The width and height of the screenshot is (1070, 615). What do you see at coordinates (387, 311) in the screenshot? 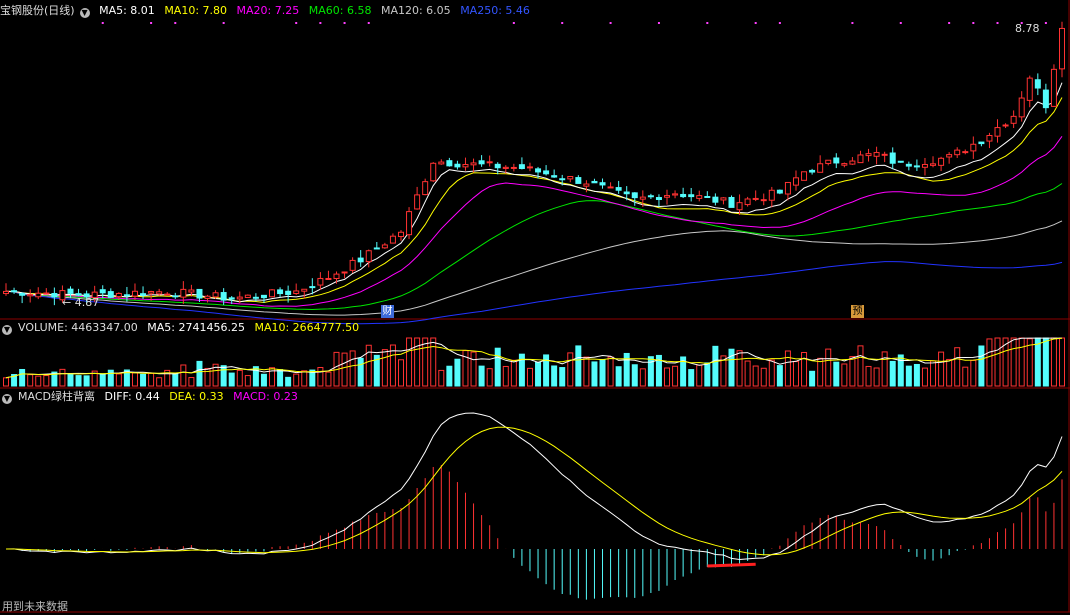
I see `event-marker-financial: 财` at bounding box center [387, 311].